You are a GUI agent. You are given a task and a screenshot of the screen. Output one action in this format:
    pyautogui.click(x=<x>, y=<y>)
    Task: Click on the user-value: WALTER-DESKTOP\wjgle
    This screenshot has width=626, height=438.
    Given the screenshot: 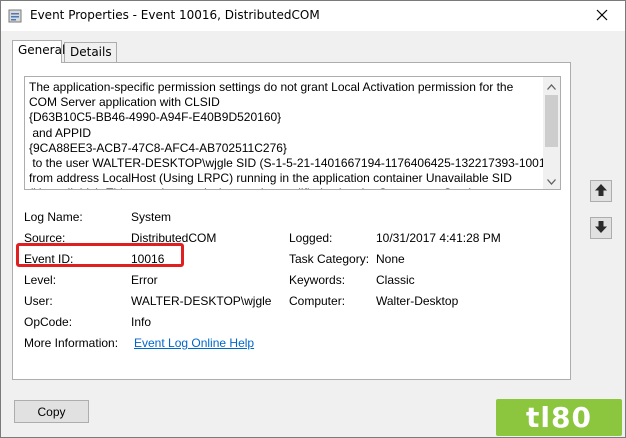 What is the action you would take?
    pyautogui.click(x=201, y=301)
    